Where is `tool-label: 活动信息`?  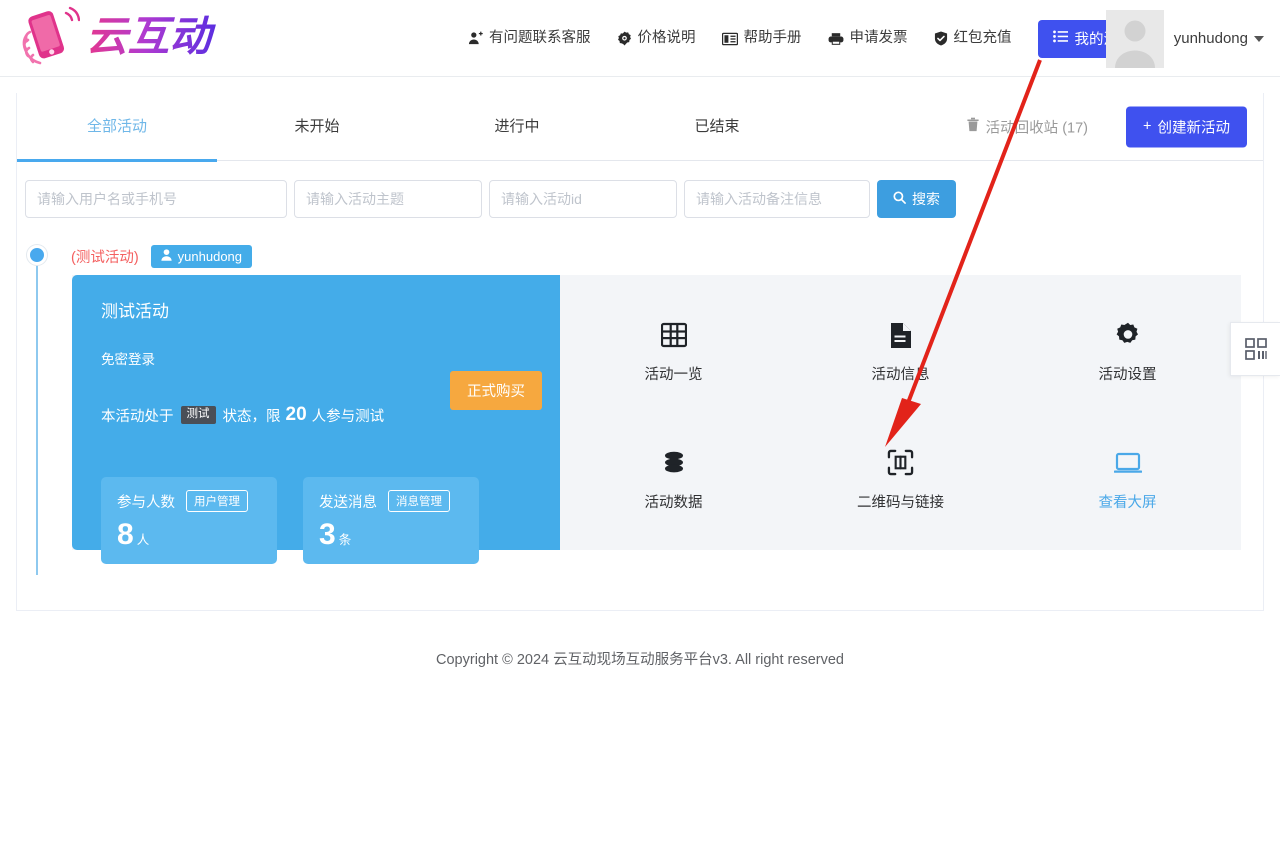 tool-label: 活动信息 is located at coordinates (900, 375).